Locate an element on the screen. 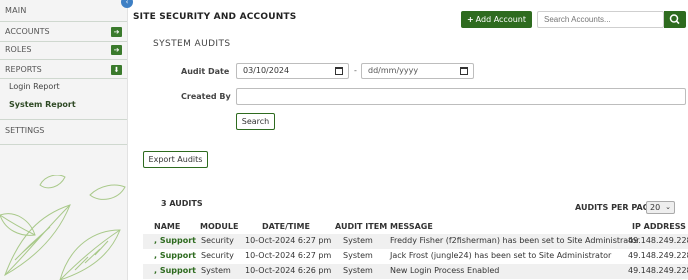  per-page-label: AUDITS PER PAGE is located at coordinates (615, 207).